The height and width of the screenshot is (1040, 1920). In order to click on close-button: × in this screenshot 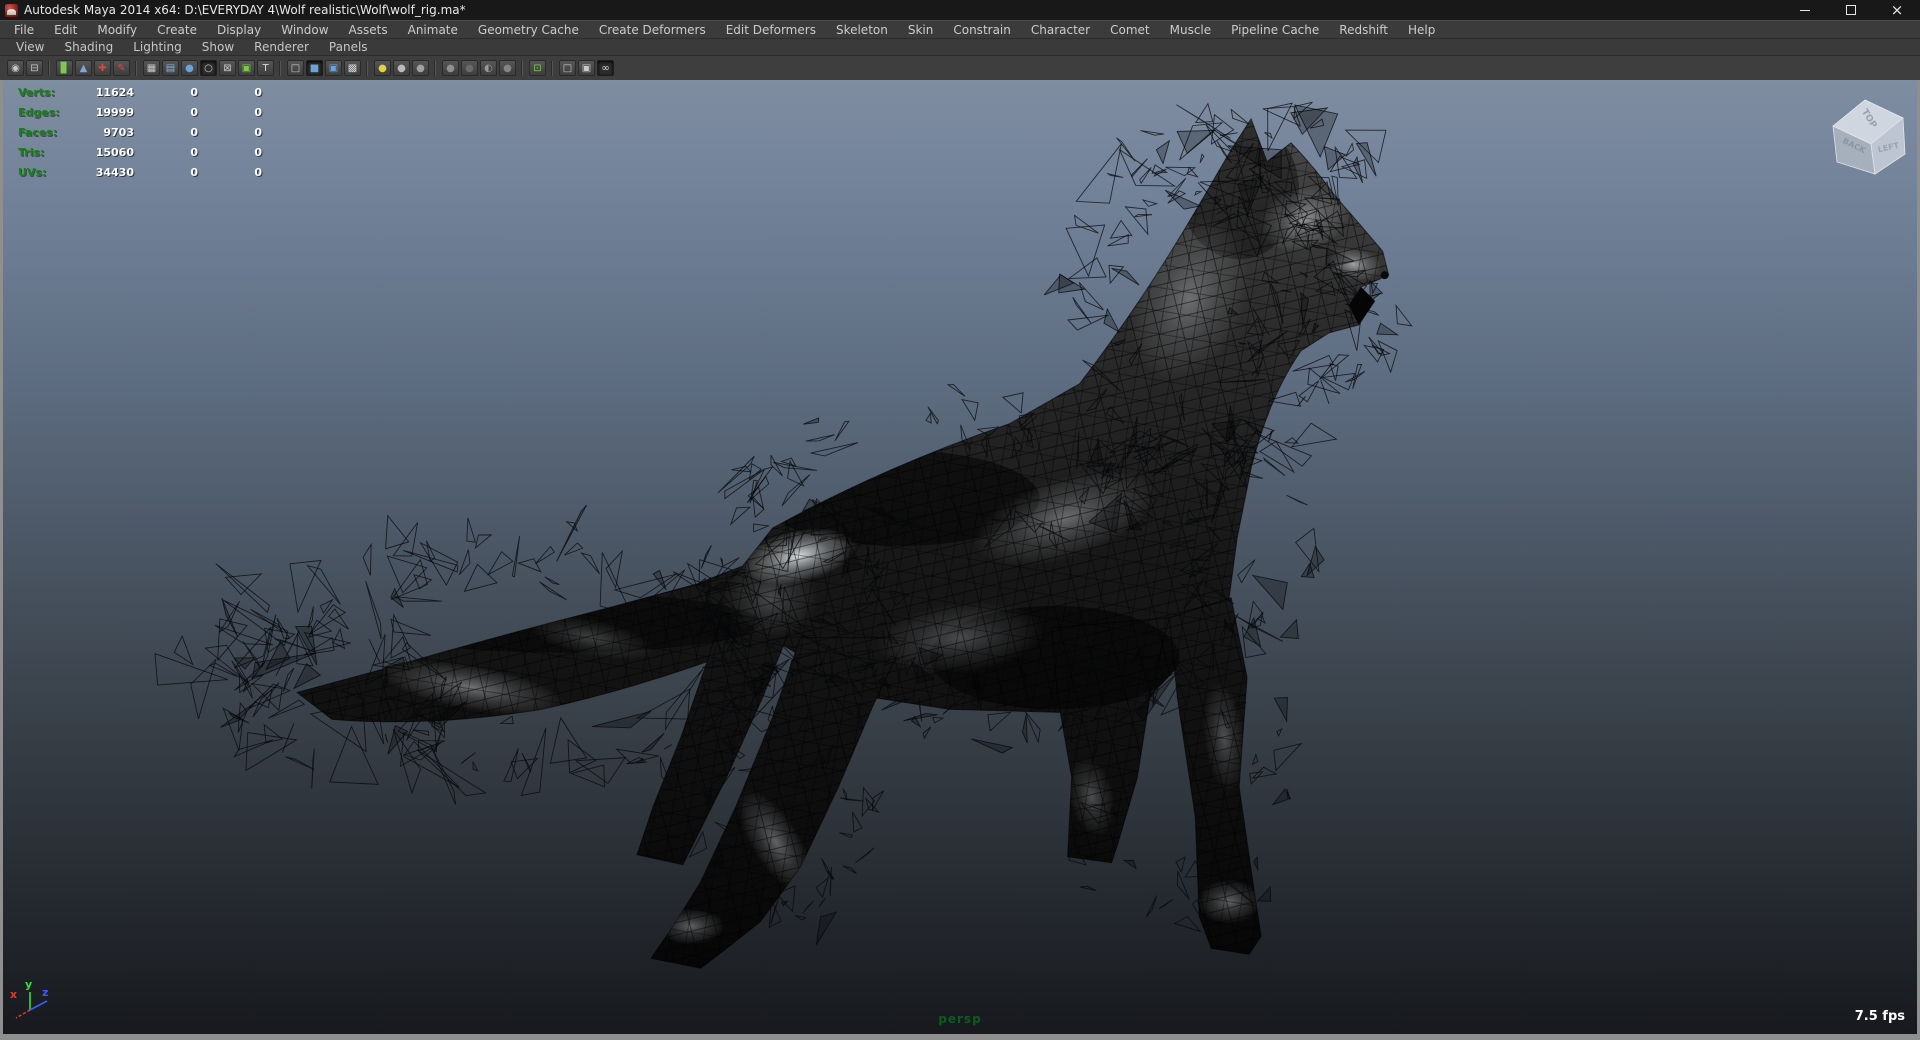, I will do `click(1897, 10)`.